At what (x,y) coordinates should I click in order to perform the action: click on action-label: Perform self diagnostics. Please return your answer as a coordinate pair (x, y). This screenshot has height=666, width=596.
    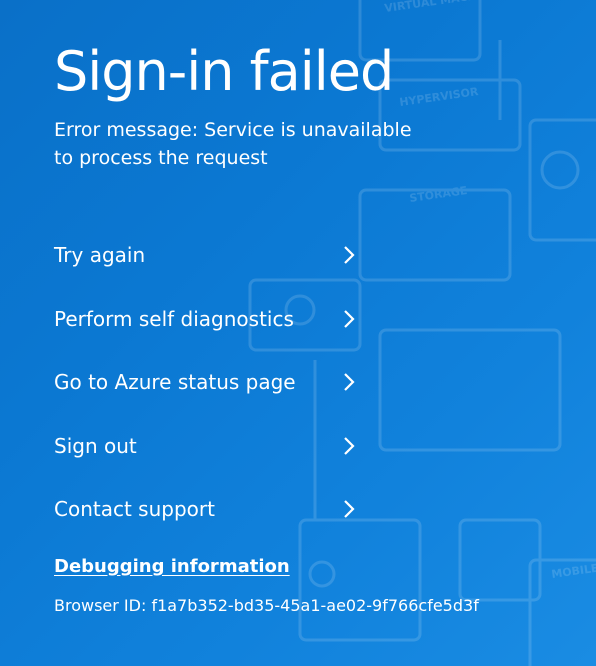
    Looking at the image, I should click on (174, 318).